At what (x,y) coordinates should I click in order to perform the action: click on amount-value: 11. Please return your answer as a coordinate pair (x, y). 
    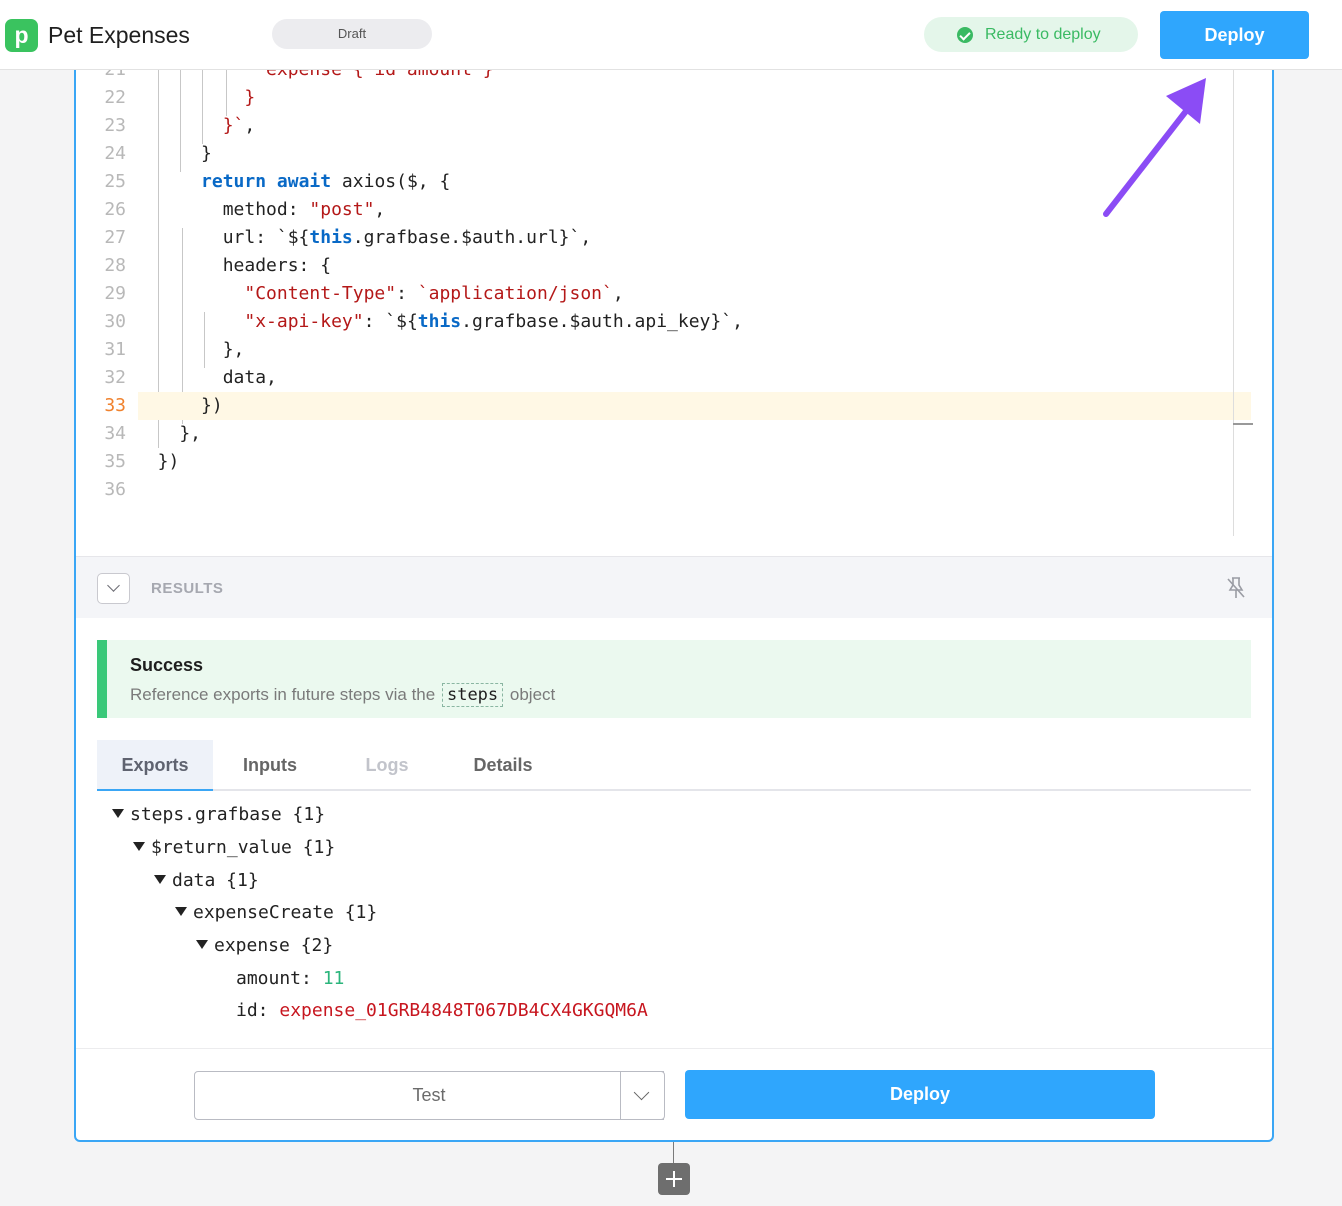
    Looking at the image, I should click on (333, 978).